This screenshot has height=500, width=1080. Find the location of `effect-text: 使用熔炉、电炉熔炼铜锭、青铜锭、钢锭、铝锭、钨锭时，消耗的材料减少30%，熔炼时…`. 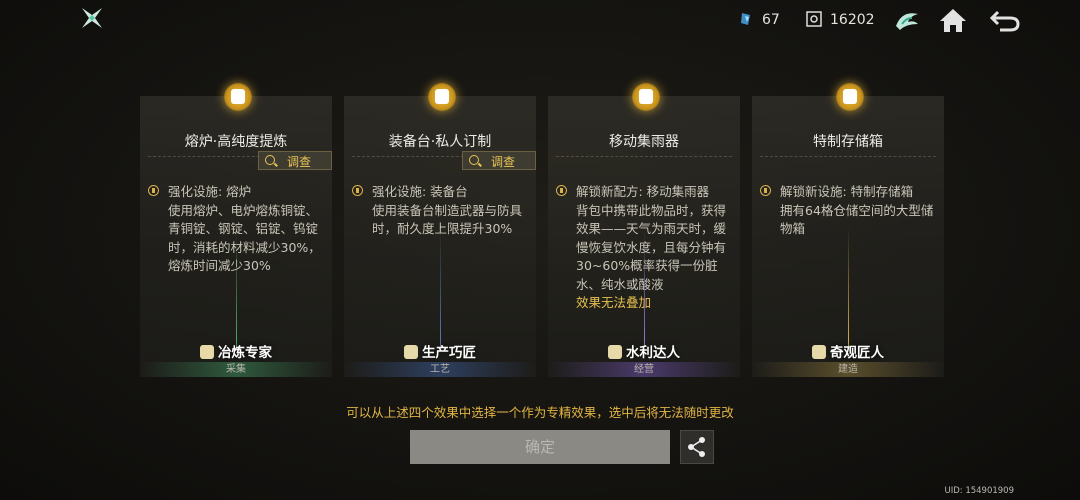

effect-text: 使用熔炉、电炉熔炼铜锭、青铜锭、钢锭、铝锭、钨锭时，消耗的材料减少30%，熔炼时… is located at coordinates (244, 238).